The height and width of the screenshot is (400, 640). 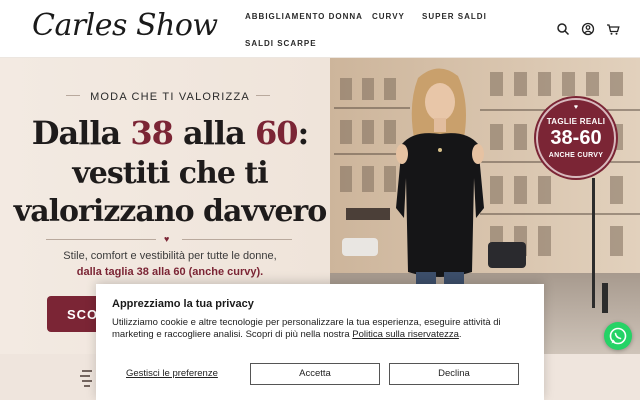 What do you see at coordinates (237, 239) in the screenshot?
I see `divider-right` at bounding box center [237, 239].